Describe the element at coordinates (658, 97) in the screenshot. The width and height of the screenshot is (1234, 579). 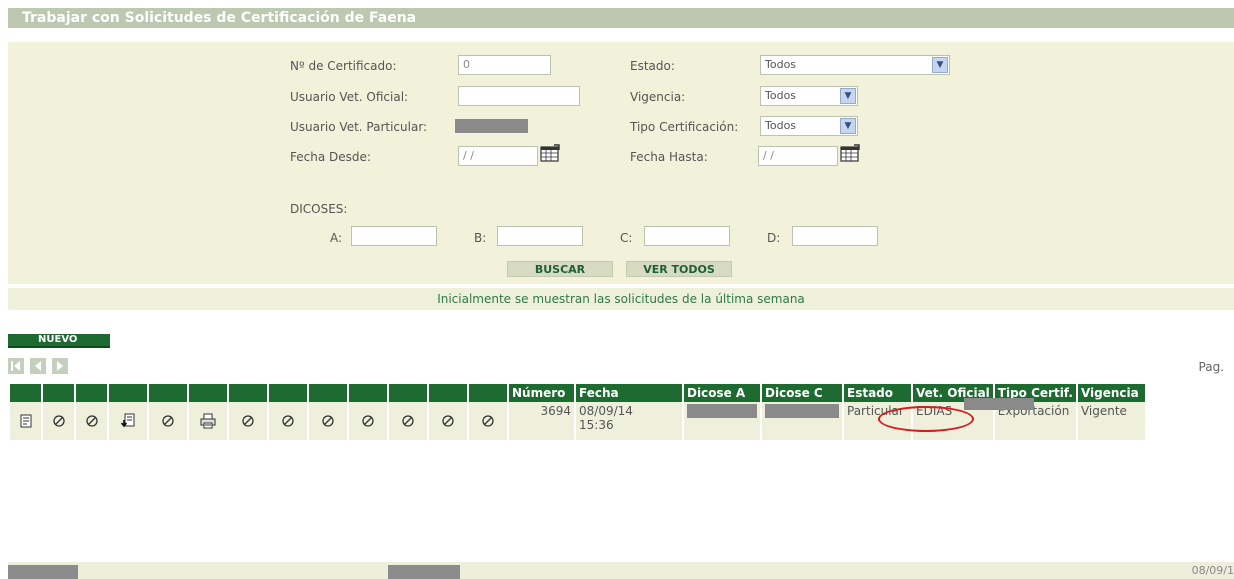
I see `vigencia-label: Vigencia:` at that location.